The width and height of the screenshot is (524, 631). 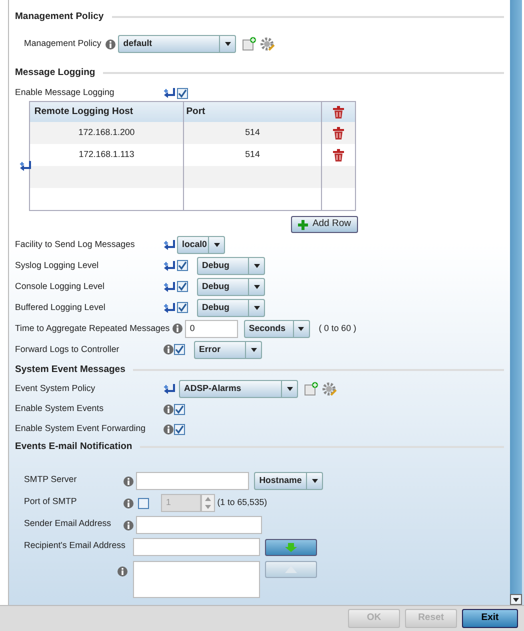 I want to click on section-title: System Event Messages, so click(x=70, y=369).